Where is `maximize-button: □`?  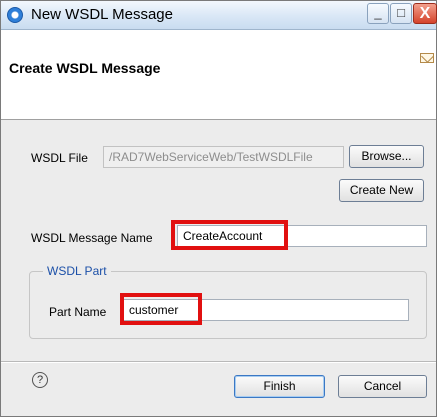 maximize-button: □ is located at coordinates (401, 13).